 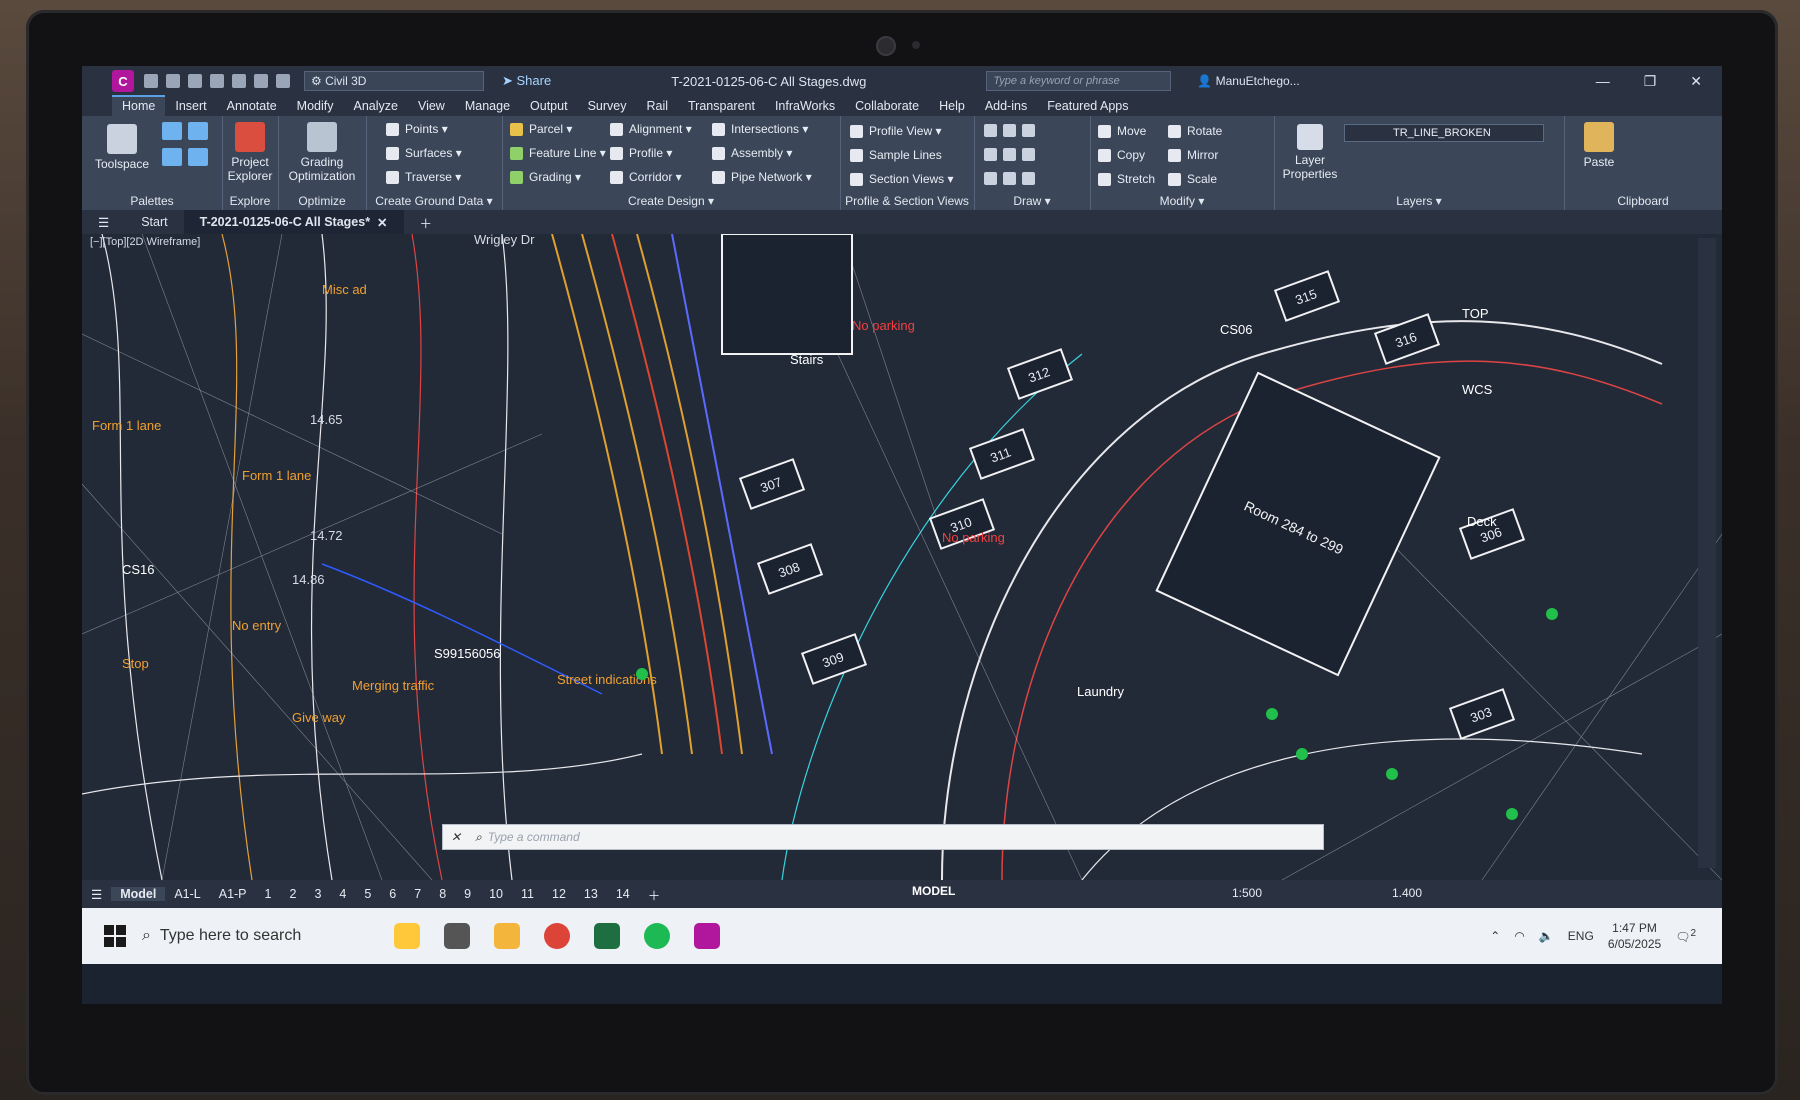 I want to click on draw-label: Draw ▾, so click(x=1032, y=201).